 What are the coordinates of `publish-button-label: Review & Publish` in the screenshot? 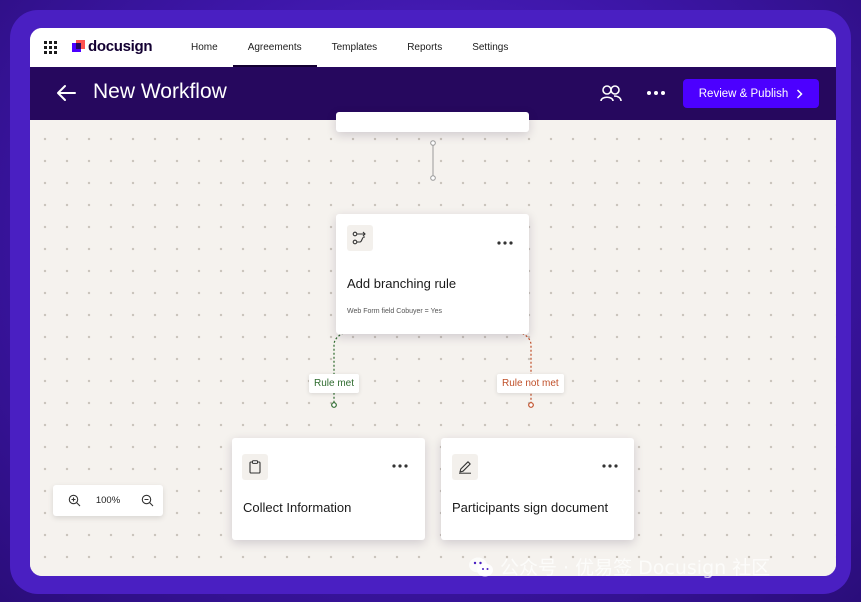 It's located at (743, 93).